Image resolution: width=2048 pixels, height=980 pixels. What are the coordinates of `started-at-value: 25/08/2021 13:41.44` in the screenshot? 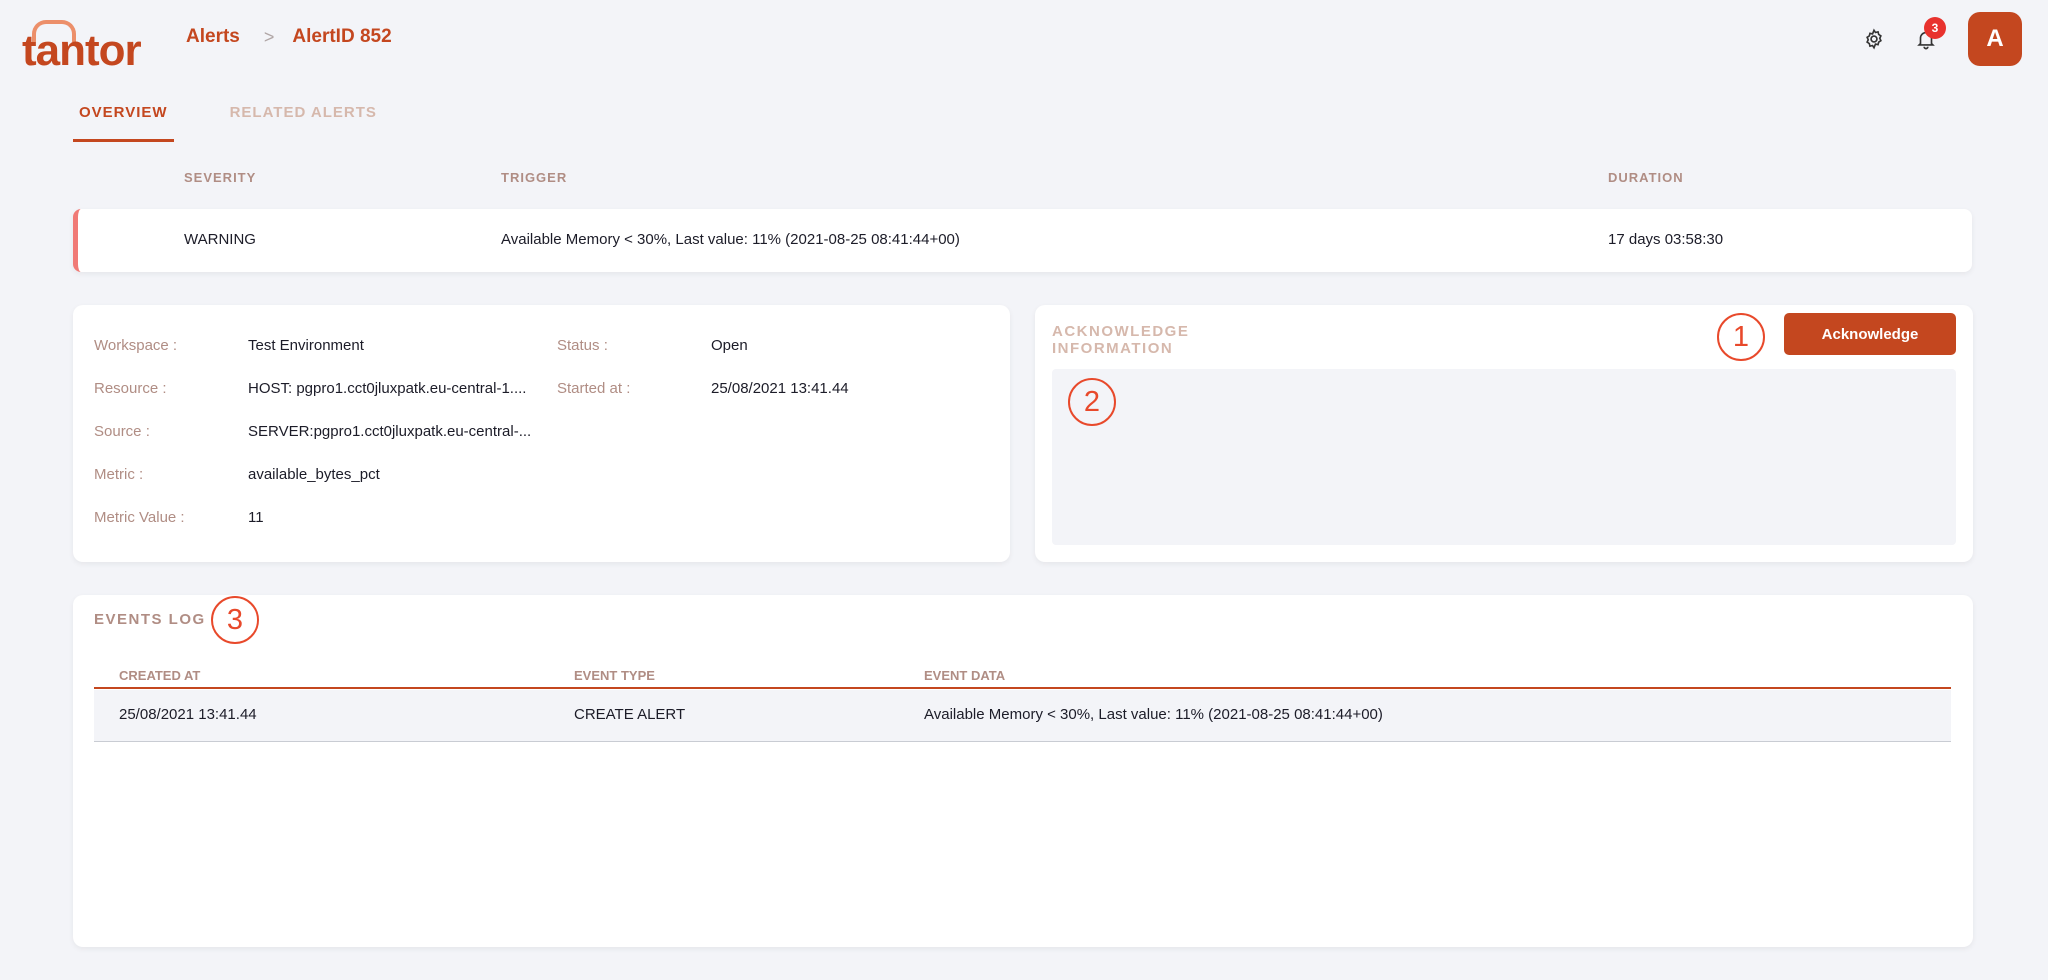 It's located at (780, 388).